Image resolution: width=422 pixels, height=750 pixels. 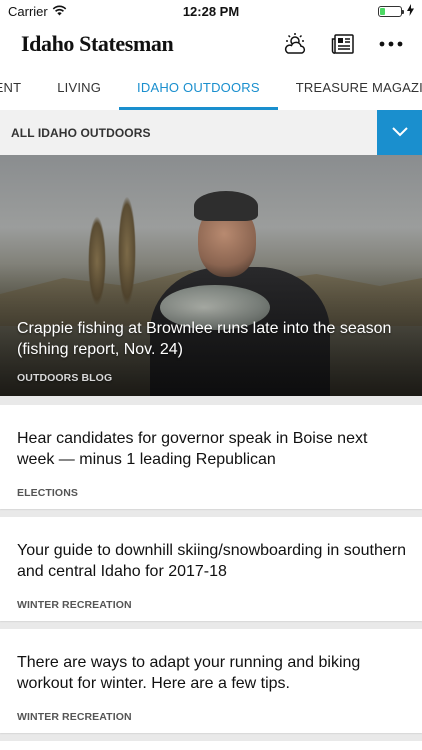 What do you see at coordinates (47, 493) in the screenshot?
I see `article-category: ELECTIONS` at bounding box center [47, 493].